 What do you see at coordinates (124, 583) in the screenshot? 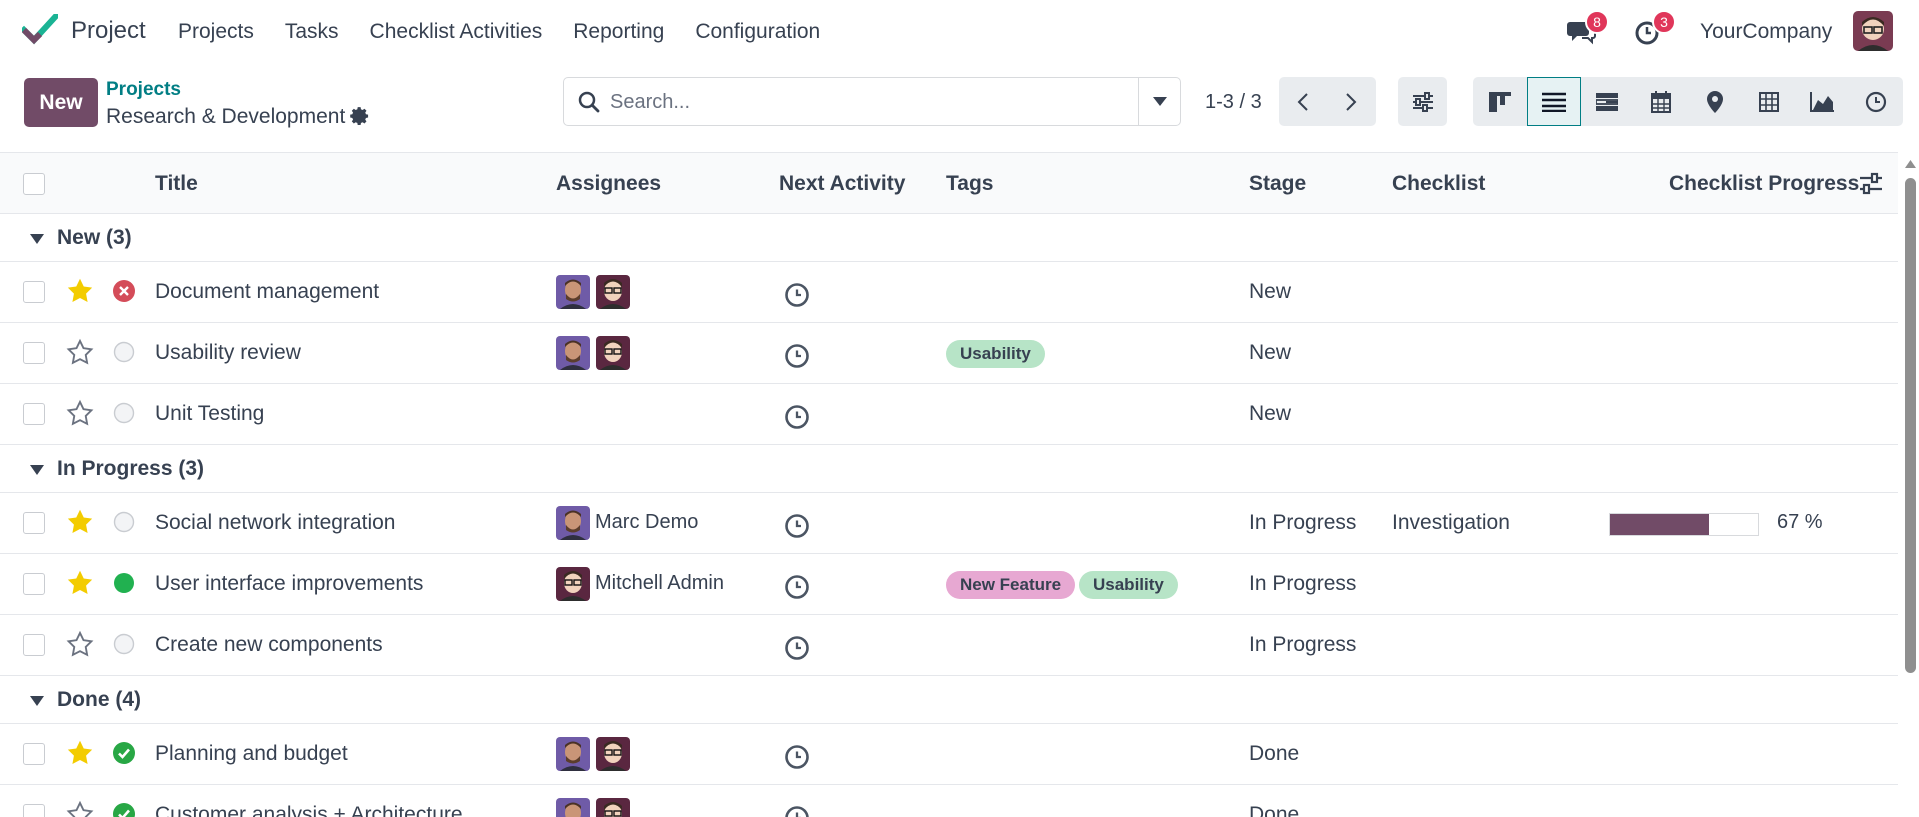
I see `ready-state-icon` at bounding box center [124, 583].